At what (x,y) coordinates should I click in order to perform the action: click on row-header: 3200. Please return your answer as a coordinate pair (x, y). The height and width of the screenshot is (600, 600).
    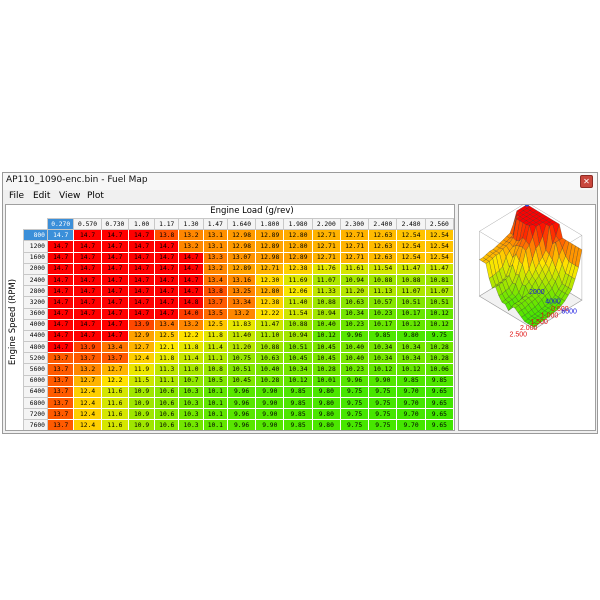
    Looking at the image, I should click on (35, 302).